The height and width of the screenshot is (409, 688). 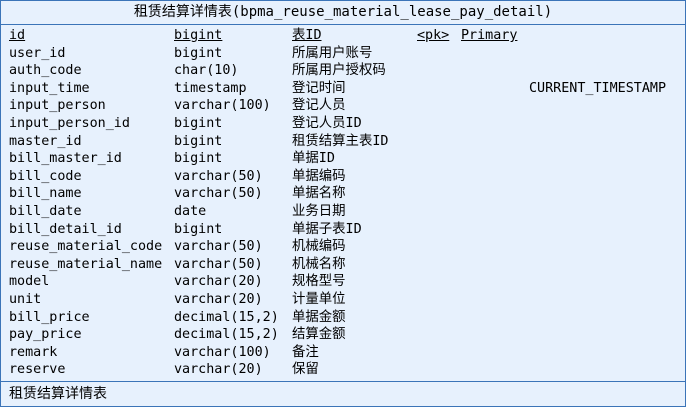 I want to click on column-name: auth_code, so click(x=45, y=71).